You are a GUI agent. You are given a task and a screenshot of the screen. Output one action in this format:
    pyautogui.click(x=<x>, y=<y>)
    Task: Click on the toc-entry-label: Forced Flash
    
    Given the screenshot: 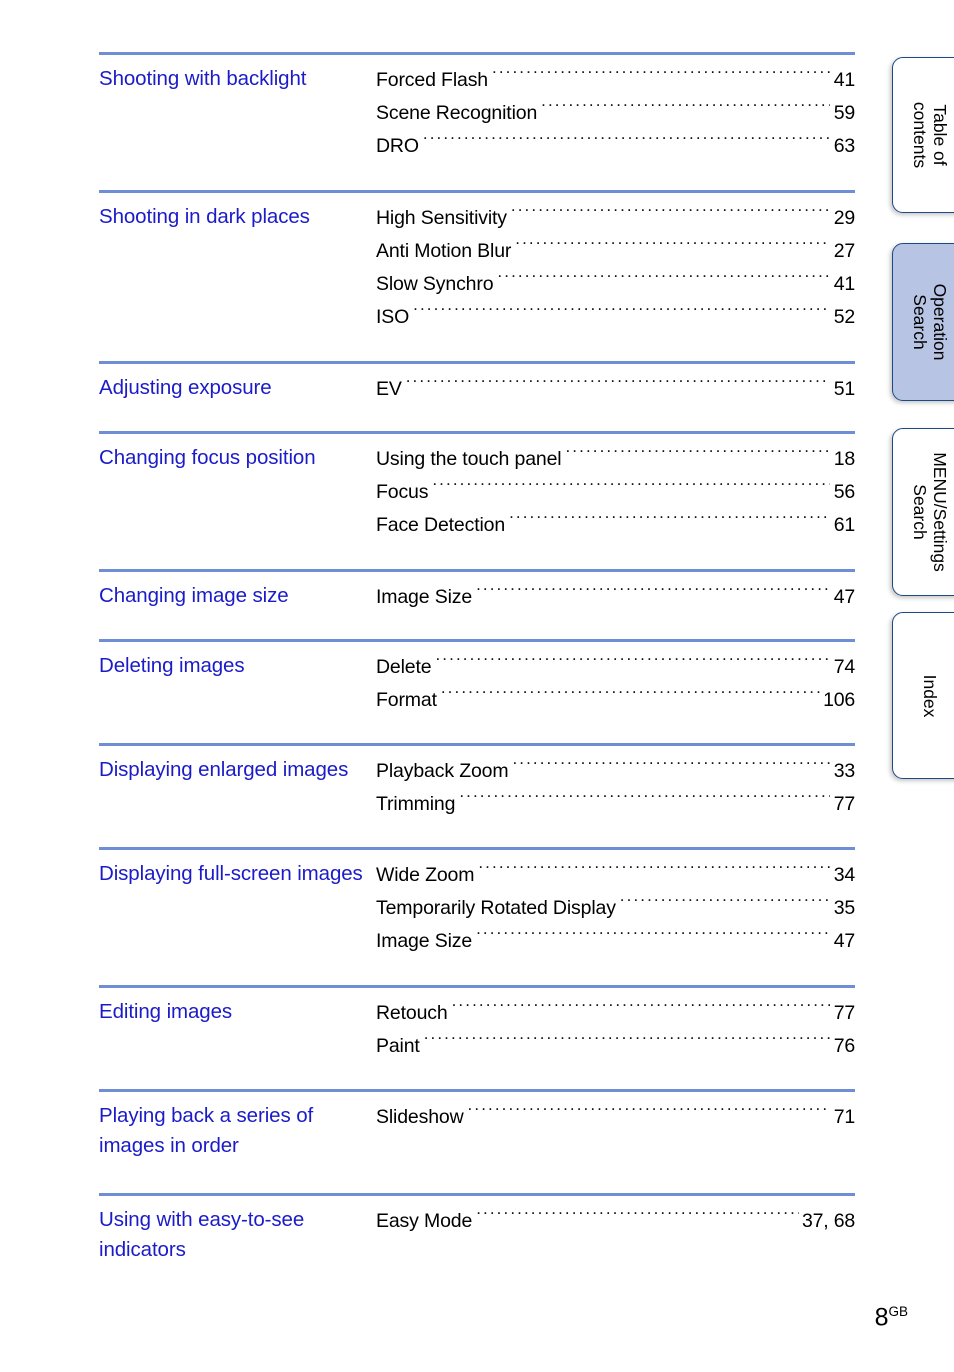 What is the action you would take?
    pyautogui.click(x=432, y=80)
    